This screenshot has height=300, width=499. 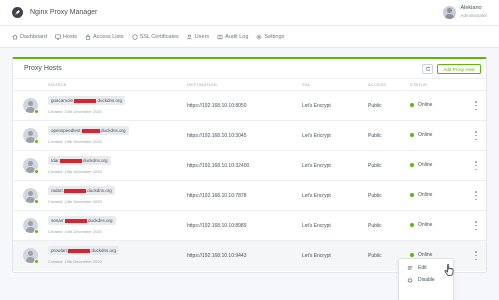 I want to click on rocket-icon, so click(x=17, y=12).